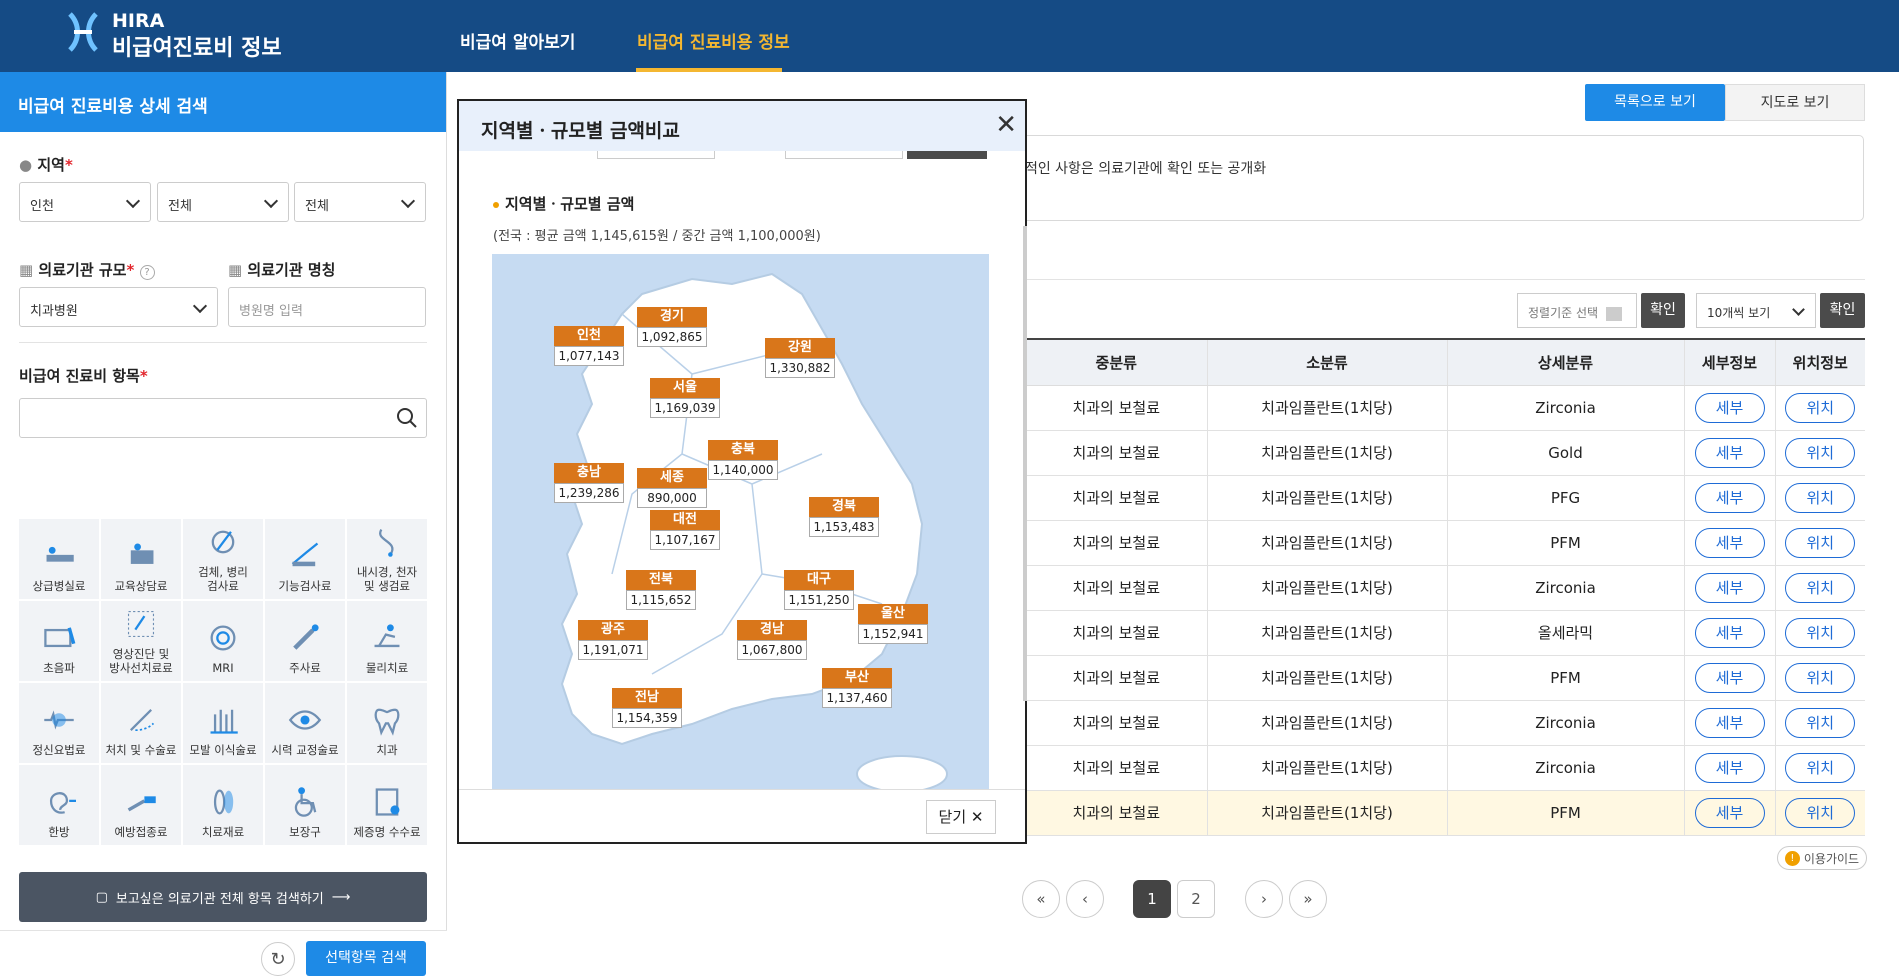  What do you see at coordinates (713, 40) in the screenshot?
I see `nav-item-costs: 비급여 진료비용 정보` at bounding box center [713, 40].